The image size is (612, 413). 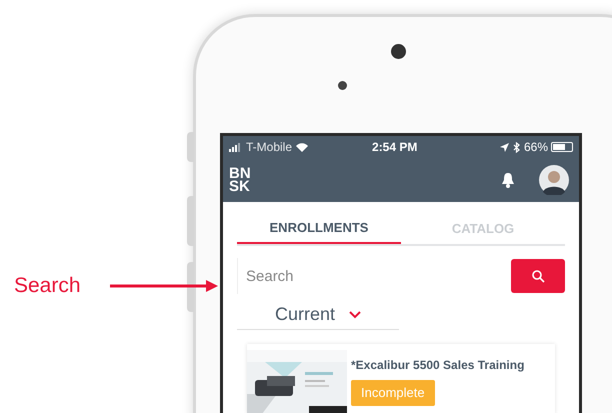 What do you see at coordinates (554, 180) in the screenshot?
I see `avatar` at bounding box center [554, 180].